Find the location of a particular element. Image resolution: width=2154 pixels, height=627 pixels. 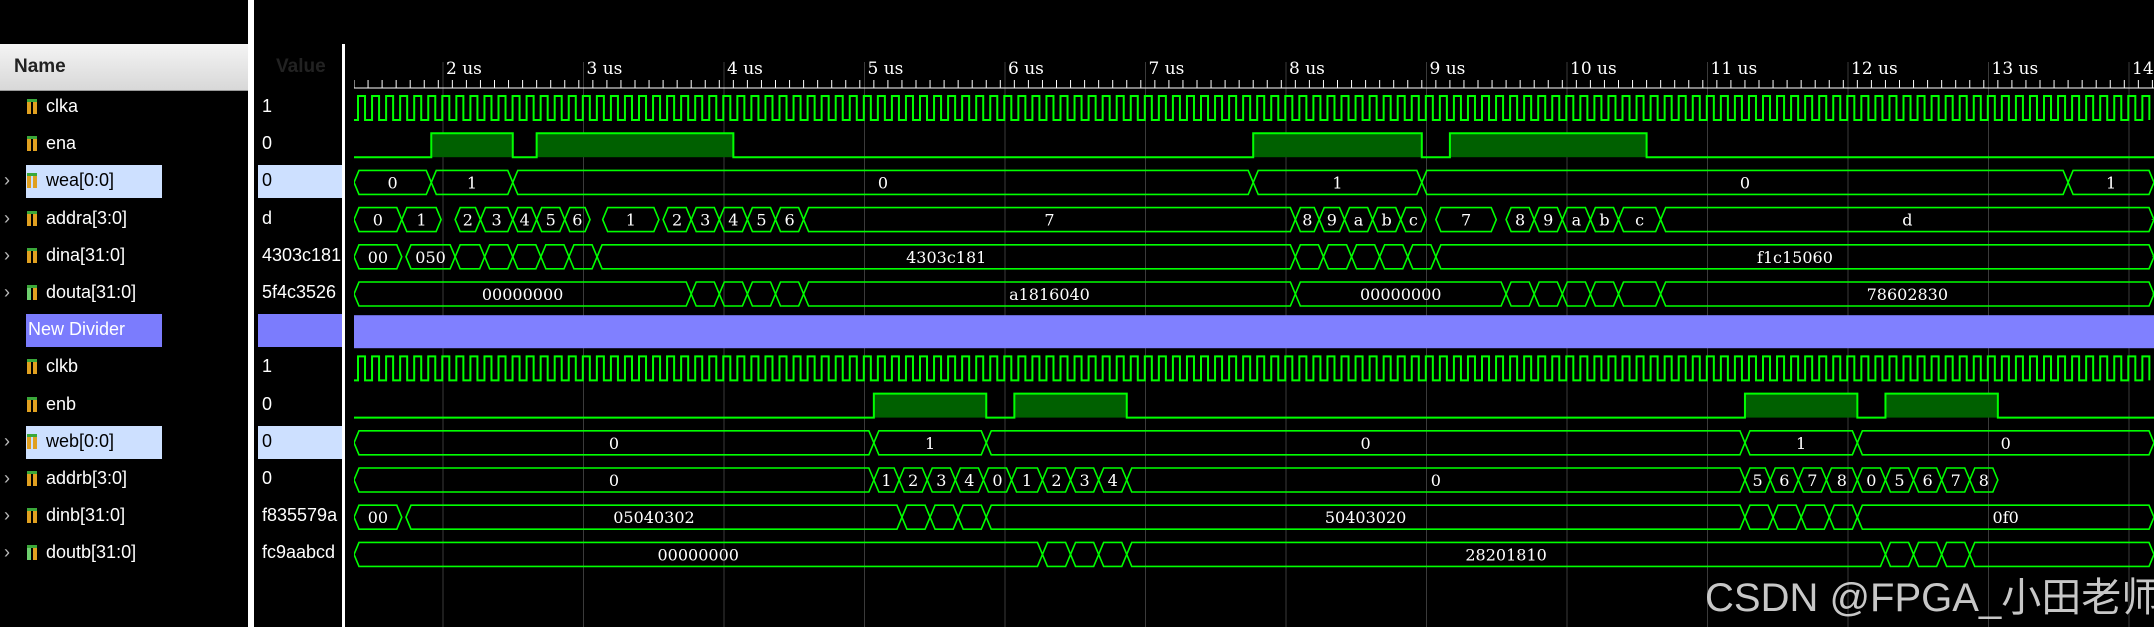

signal-value: d is located at coordinates (267, 217).